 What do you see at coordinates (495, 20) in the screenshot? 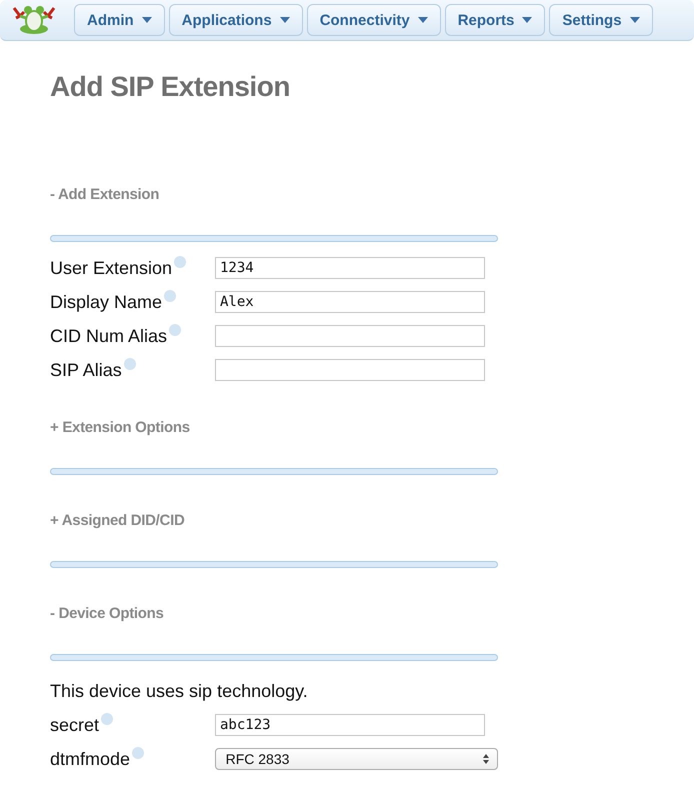
I see `menu-button: Reports` at bounding box center [495, 20].